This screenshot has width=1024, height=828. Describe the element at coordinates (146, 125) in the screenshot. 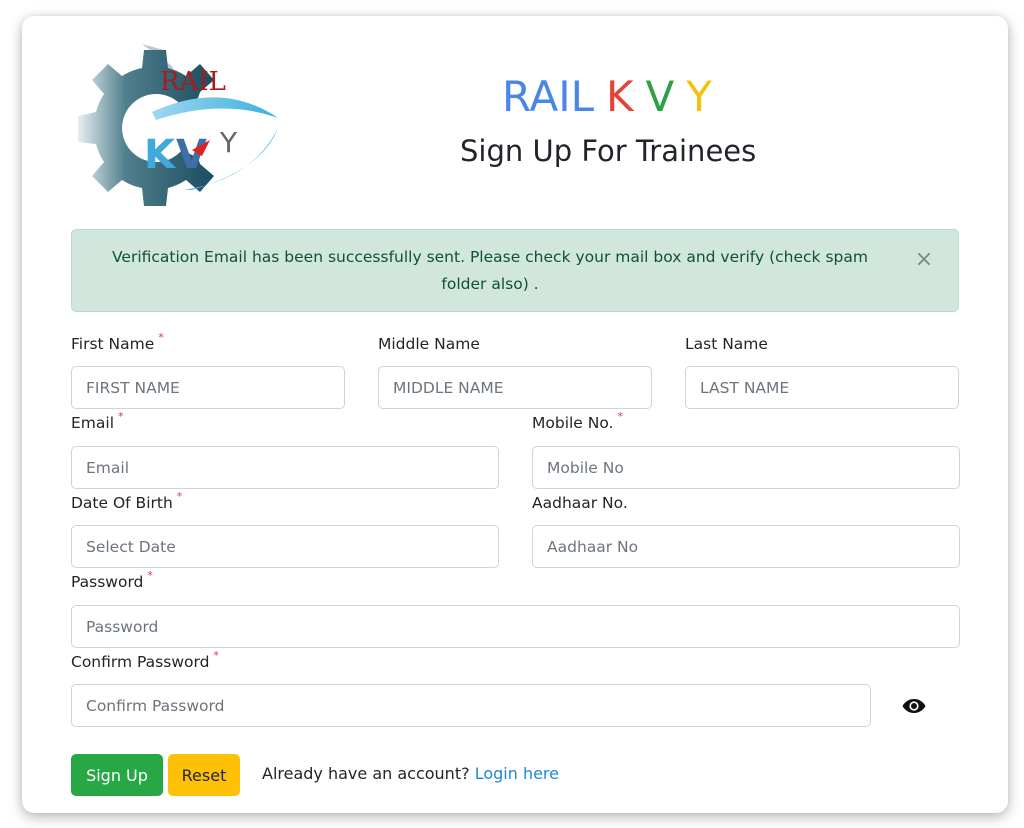

I see `gear-icon` at that location.